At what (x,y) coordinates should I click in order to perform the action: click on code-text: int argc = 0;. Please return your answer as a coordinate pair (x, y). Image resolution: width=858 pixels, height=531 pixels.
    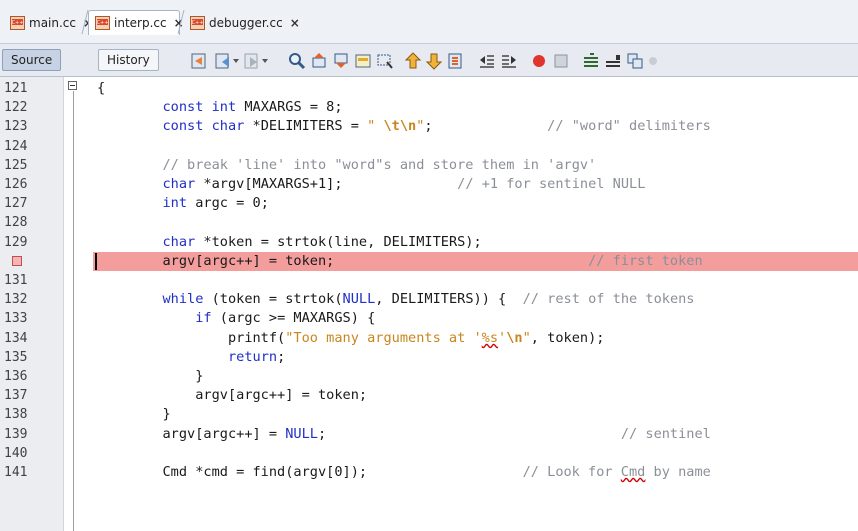
    Looking at the image, I should click on (182, 203).